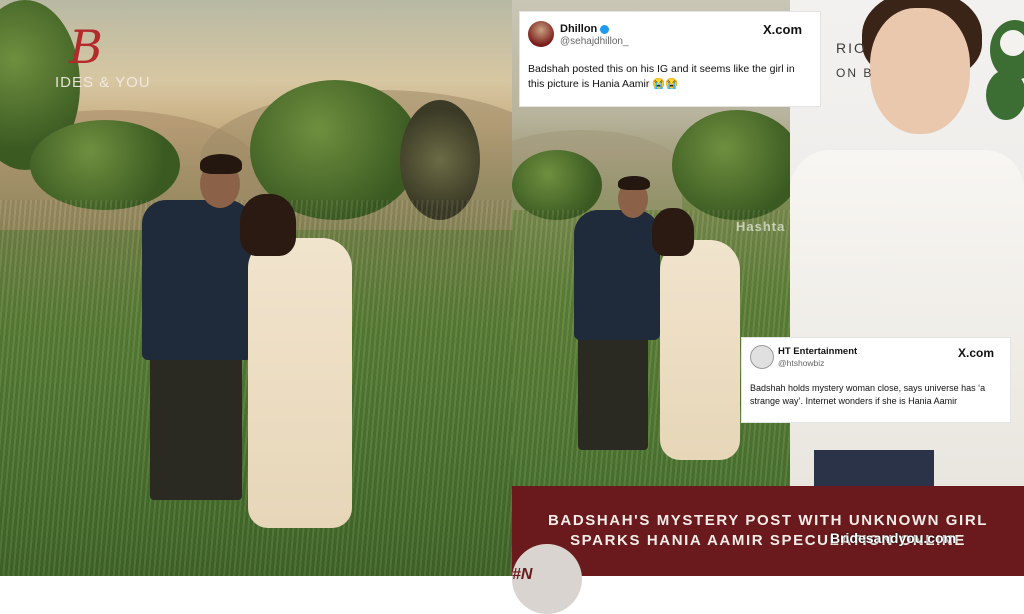  I want to click on corner-badge: #N, so click(547, 579).